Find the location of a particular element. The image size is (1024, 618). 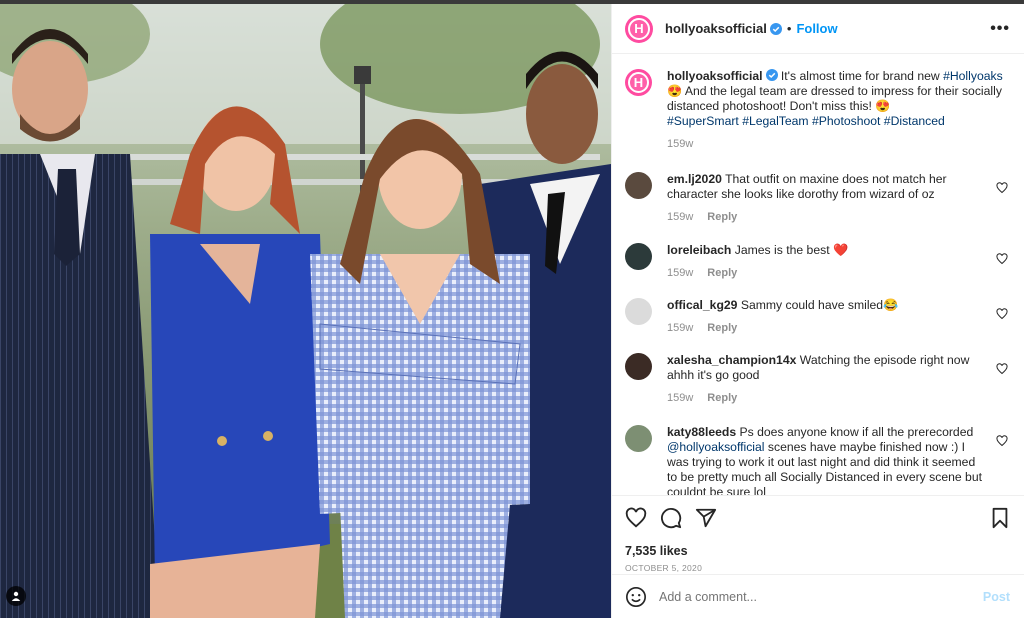

user-tag-button is located at coordinates (16, 596).